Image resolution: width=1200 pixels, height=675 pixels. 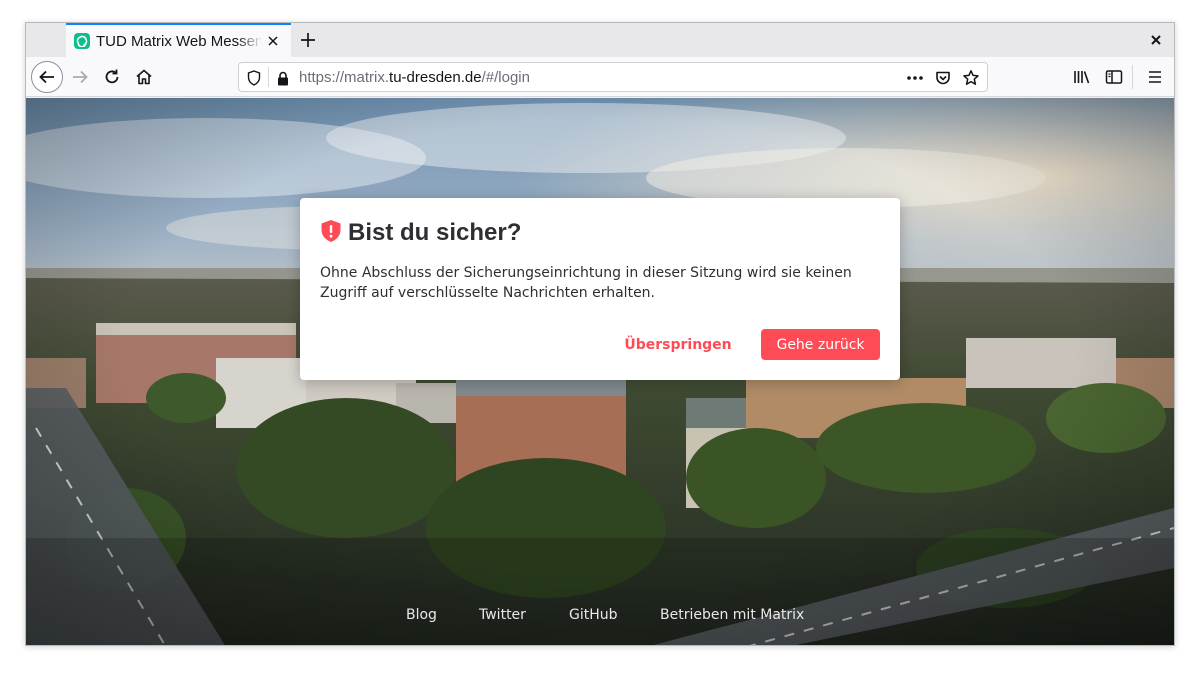 What do you see at coordinates (971, 78) in the screenshot?
I see `bookmark-star-icon` at bounding box center [971, 78].